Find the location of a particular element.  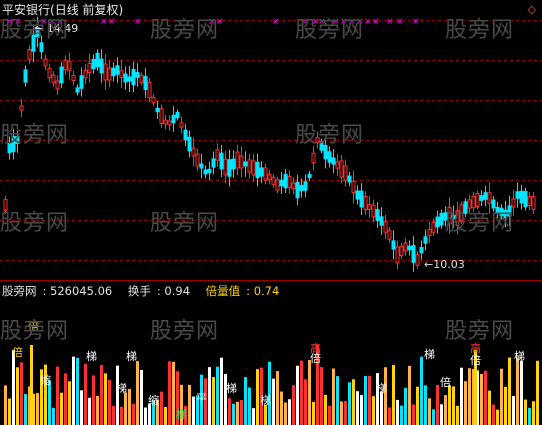

turnover-readout: 换手: 0.94 is located at coordinates (159, 291).